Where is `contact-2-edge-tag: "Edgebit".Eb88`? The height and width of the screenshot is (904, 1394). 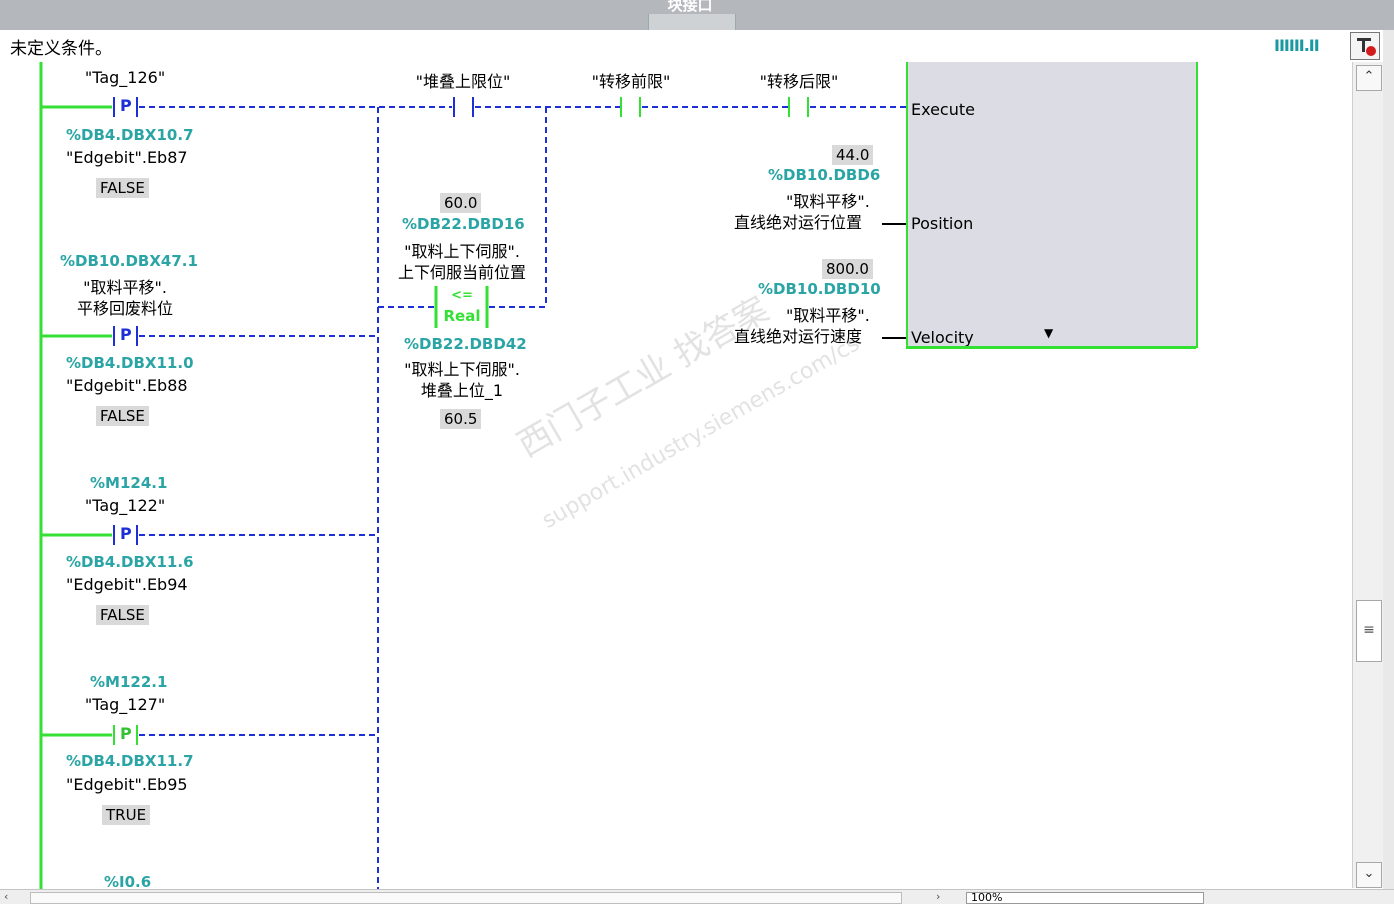
contact-2-edge-tag: "Edgebit".Eb88 is located at coordinates (127, 385).